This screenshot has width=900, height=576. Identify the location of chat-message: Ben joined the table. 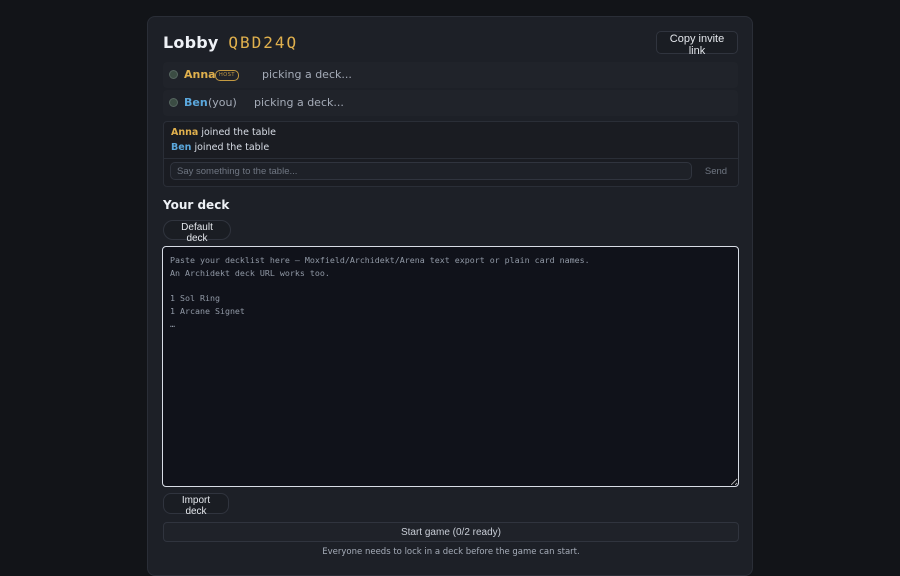
(220, 147).